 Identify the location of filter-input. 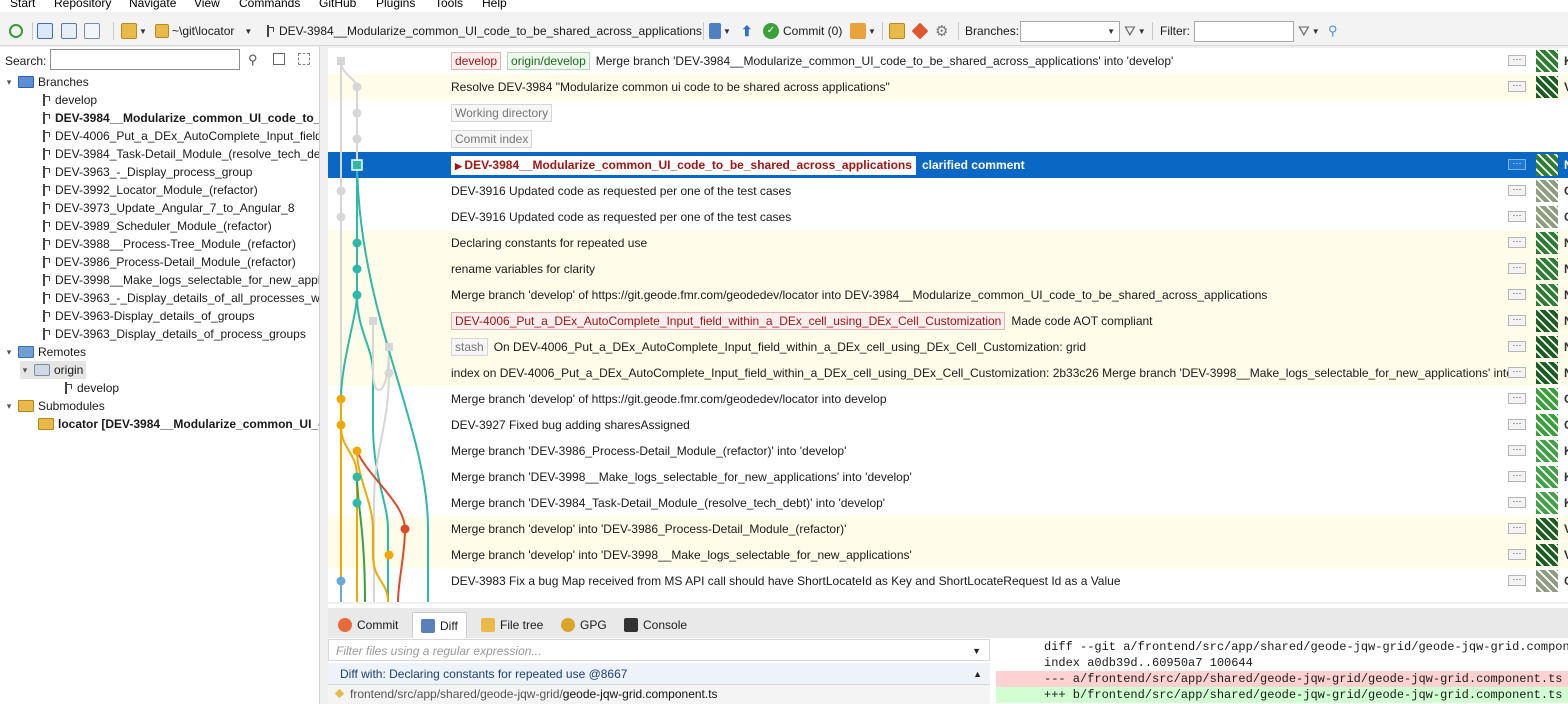
(1244, 31).